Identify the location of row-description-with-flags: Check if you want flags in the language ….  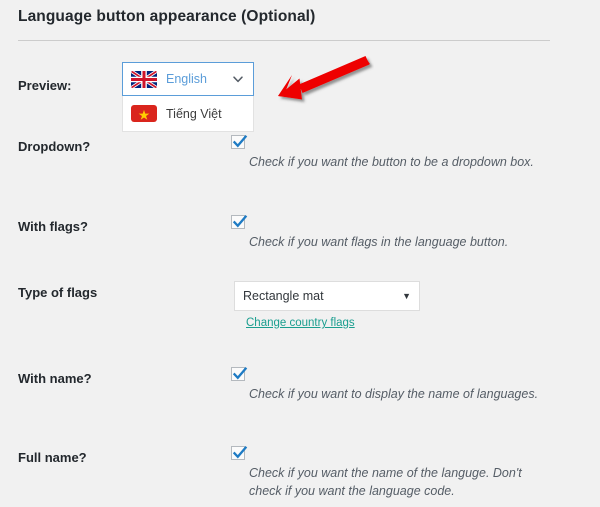
(379, 242).